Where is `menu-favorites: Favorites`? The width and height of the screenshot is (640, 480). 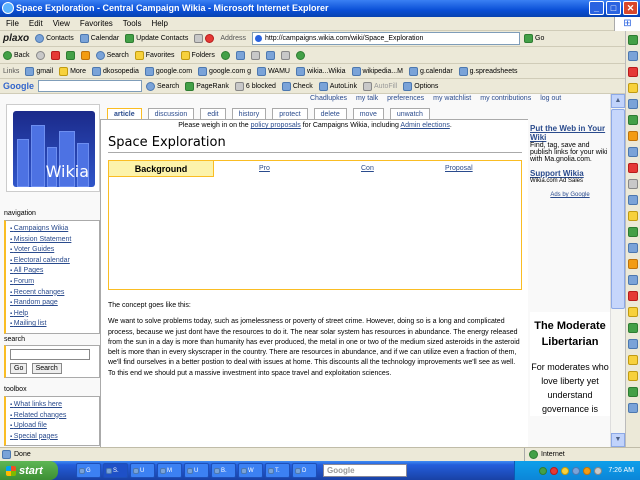
menu-favorites: Favorites is located at coordinates (96, 23).